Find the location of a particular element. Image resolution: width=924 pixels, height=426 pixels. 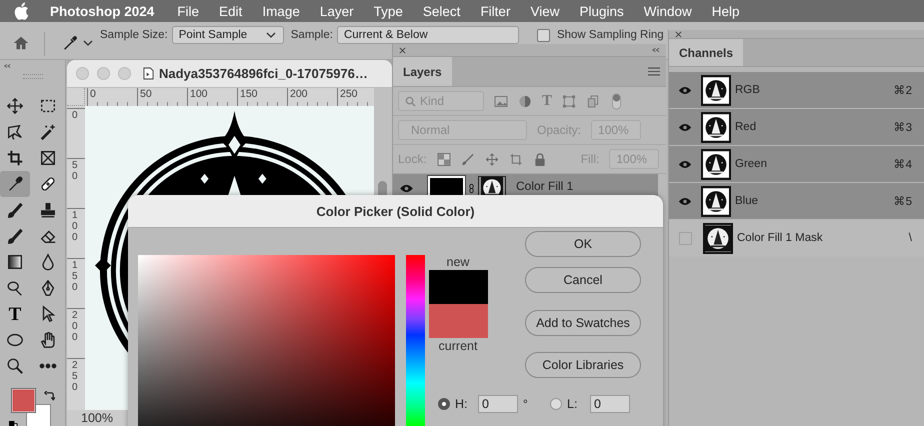

channel-name: Red is located at coordinates (746, 127).